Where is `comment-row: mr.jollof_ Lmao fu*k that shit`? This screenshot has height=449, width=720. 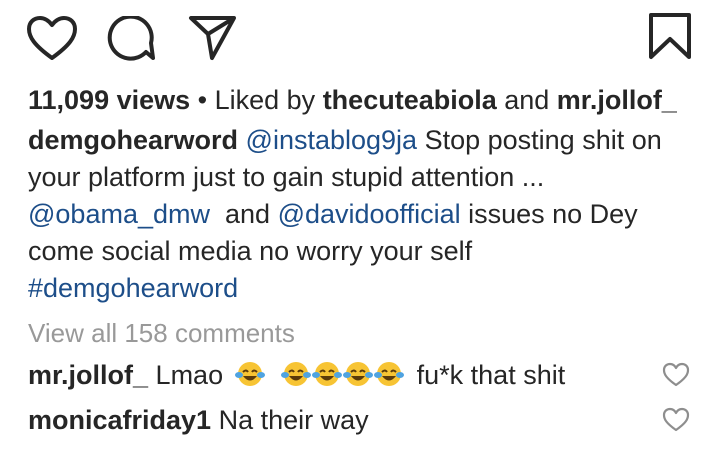 comment-row: mr.jollof_ Lmao fu*k that shit is located at coordinates (338, 375).